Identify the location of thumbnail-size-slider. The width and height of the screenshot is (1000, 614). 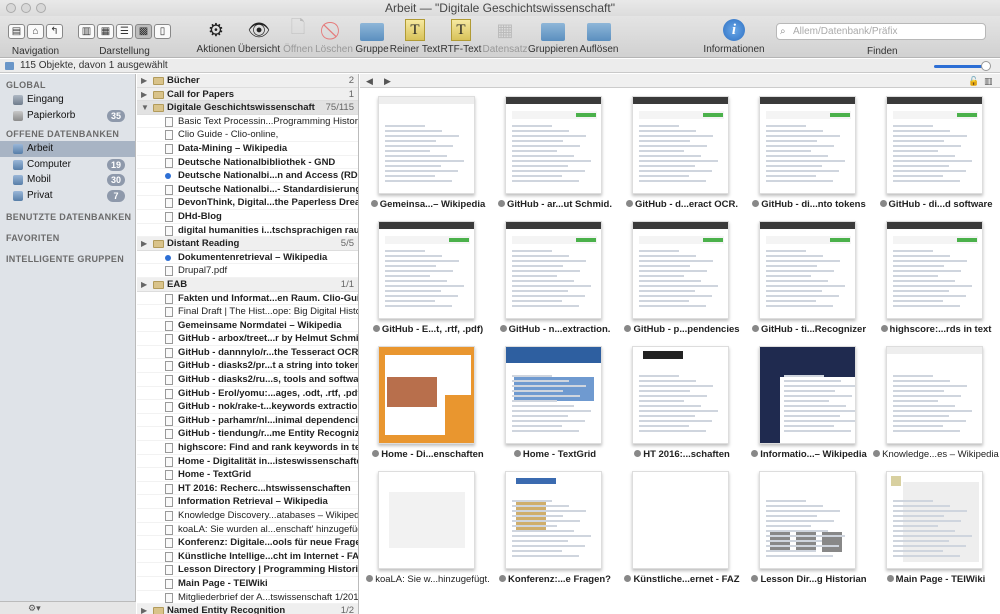
(962, 66).